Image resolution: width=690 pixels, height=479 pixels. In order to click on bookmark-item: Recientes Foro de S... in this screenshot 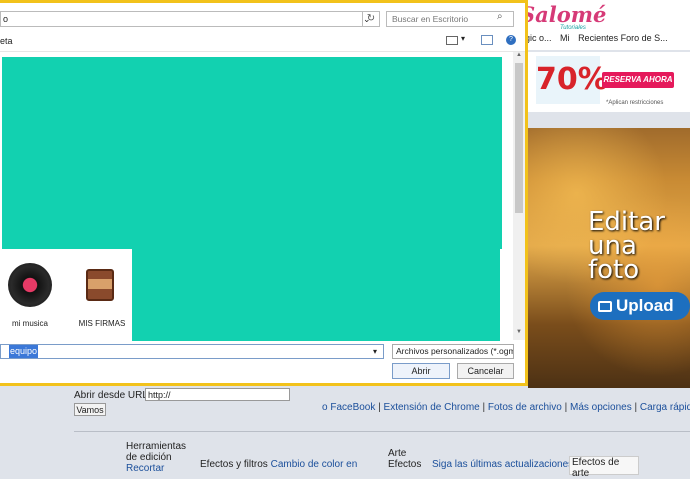, I will do `click(623, 38)`.